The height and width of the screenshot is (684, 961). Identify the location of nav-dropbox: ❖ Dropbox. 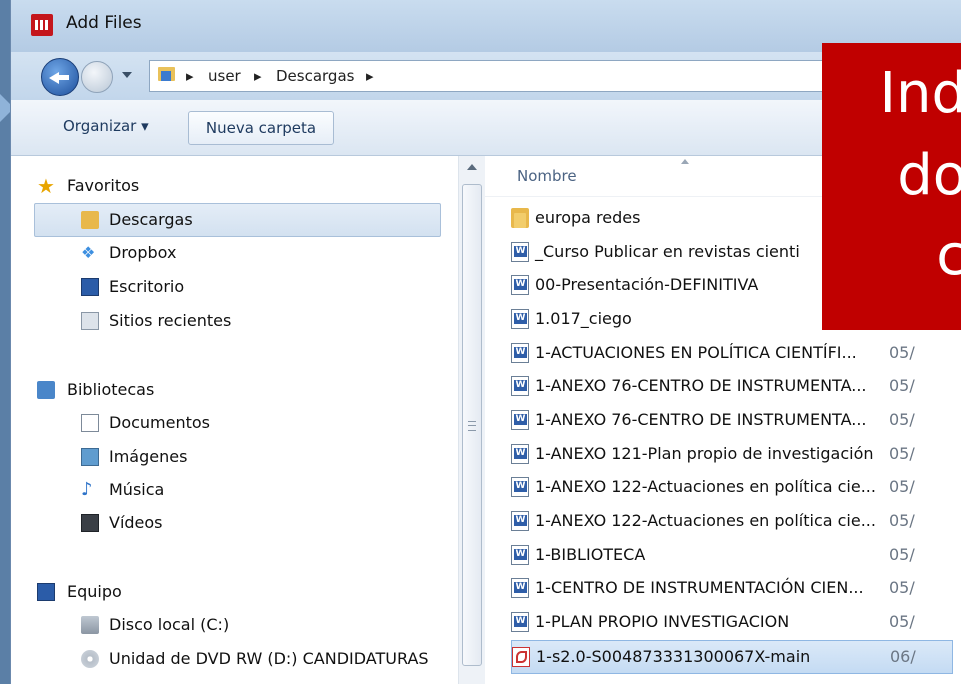
(231, 253).